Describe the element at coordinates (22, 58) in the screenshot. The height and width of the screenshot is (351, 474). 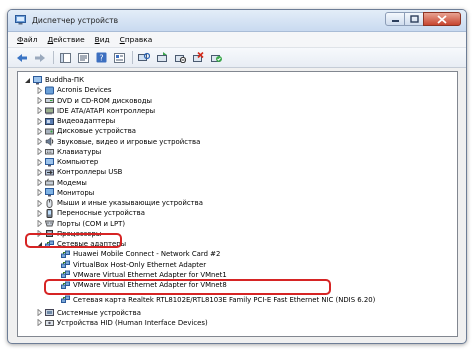
I see `back-button` at that location.